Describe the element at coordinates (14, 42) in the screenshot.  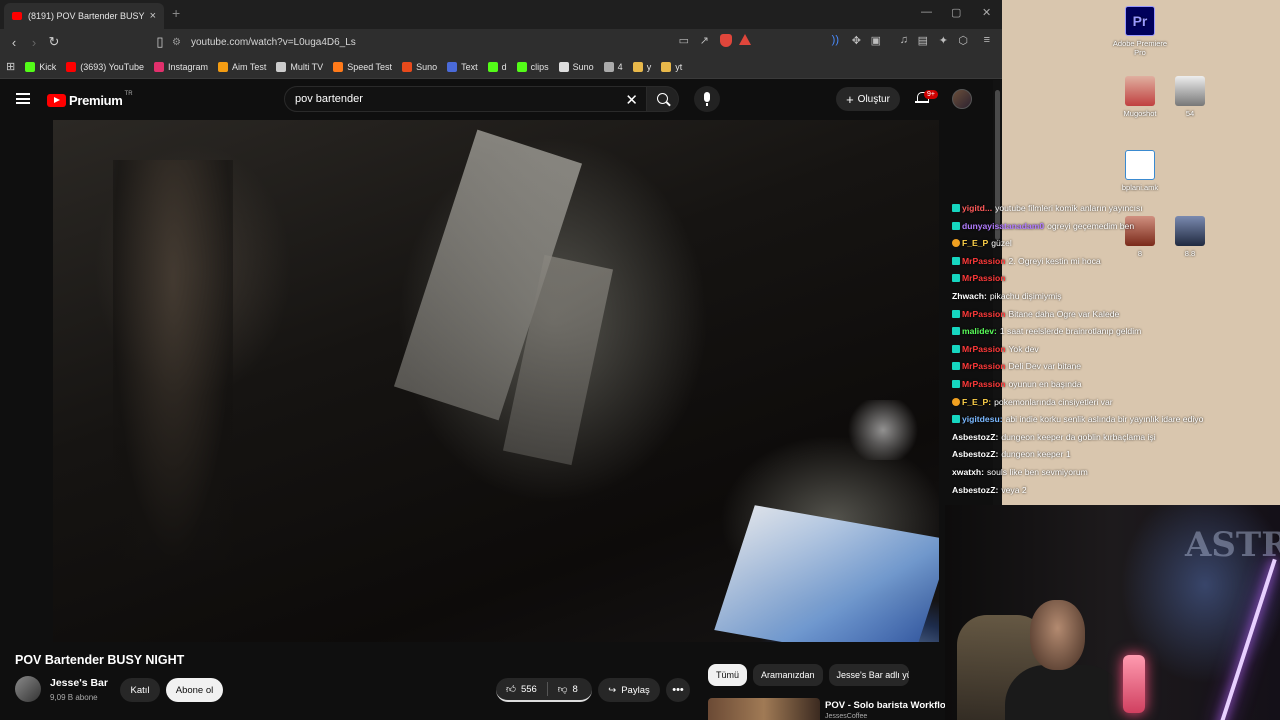
I see `back-icon: ‹` at that location.